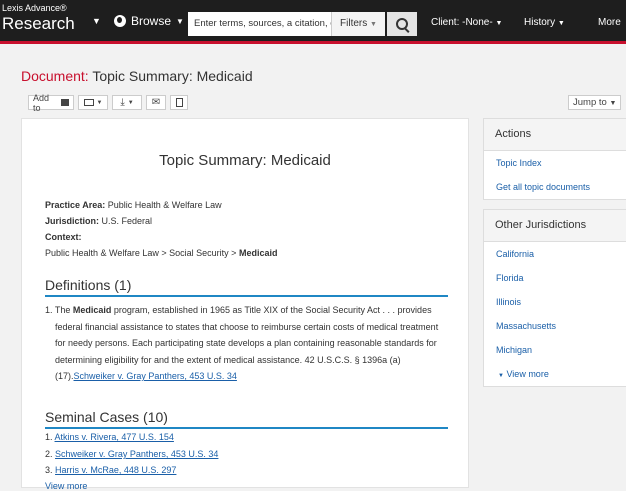 This screenshot has width=626, height=491. I want to click on page-title-prefix: Document:, so click(55, 76).